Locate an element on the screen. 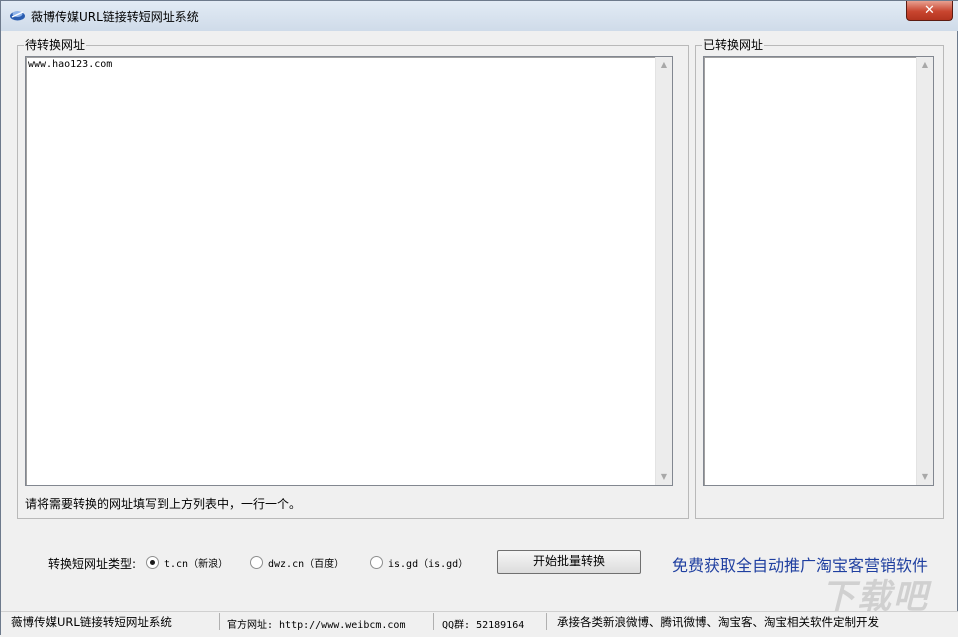 The image size is (958, 637). result-scrollbar: ▲ ▼ is located at coordinates (924, 271).